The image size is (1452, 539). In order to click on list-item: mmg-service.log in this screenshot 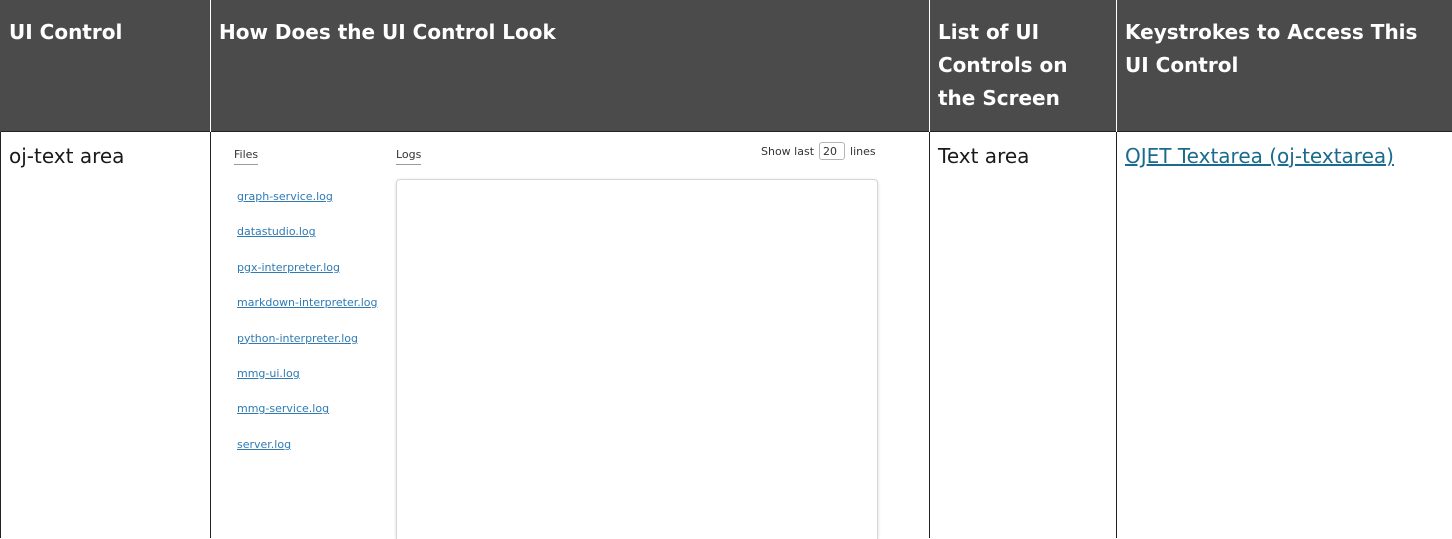, I will do `click(307, 419)`.